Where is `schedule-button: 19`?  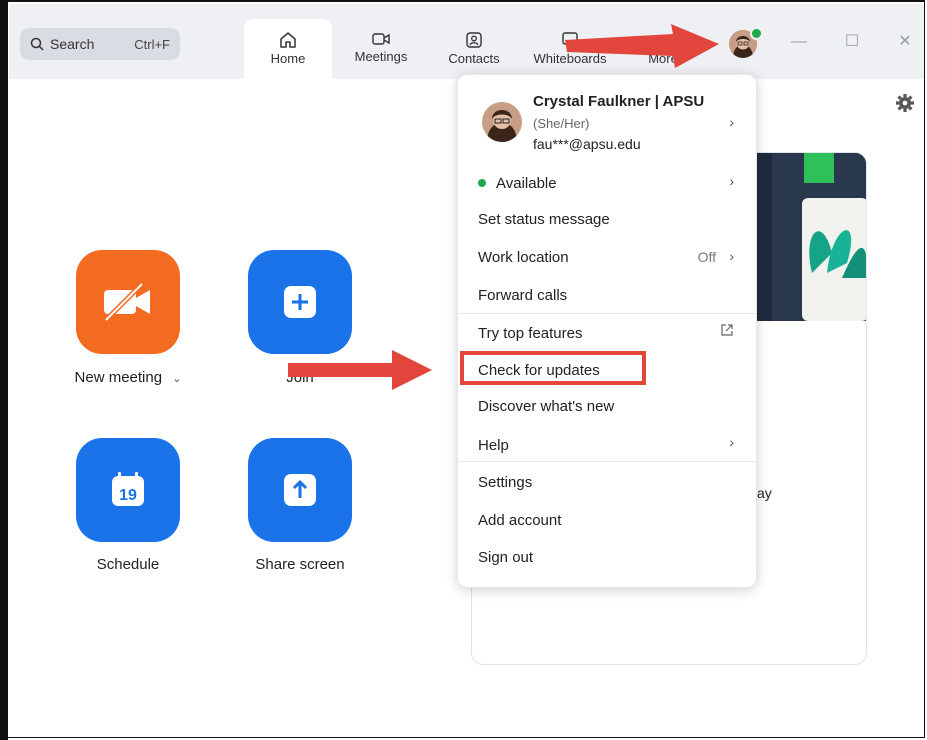
schedule-button: 19 is located at coordinates (128, 490).